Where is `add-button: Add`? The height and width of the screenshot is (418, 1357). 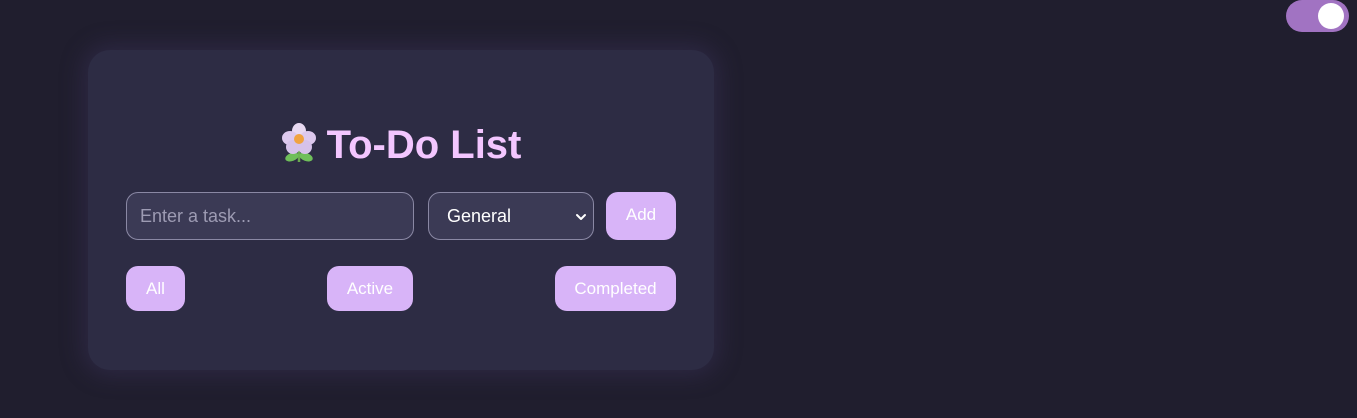
add-button: Add is located at coordinates (641, 216).